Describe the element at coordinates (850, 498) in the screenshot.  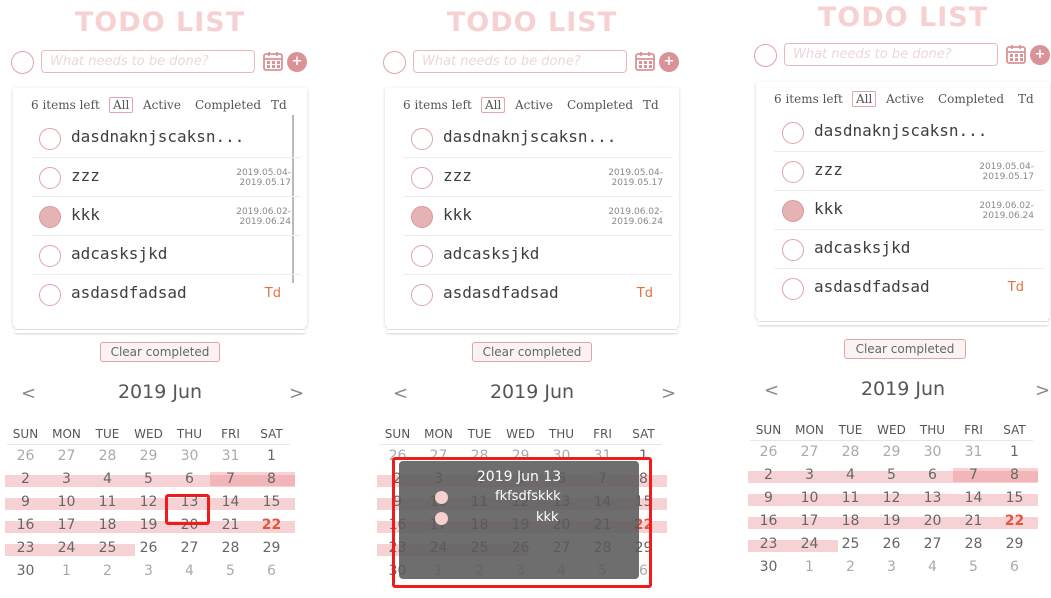
I see `calendar-day: 11` at that location.